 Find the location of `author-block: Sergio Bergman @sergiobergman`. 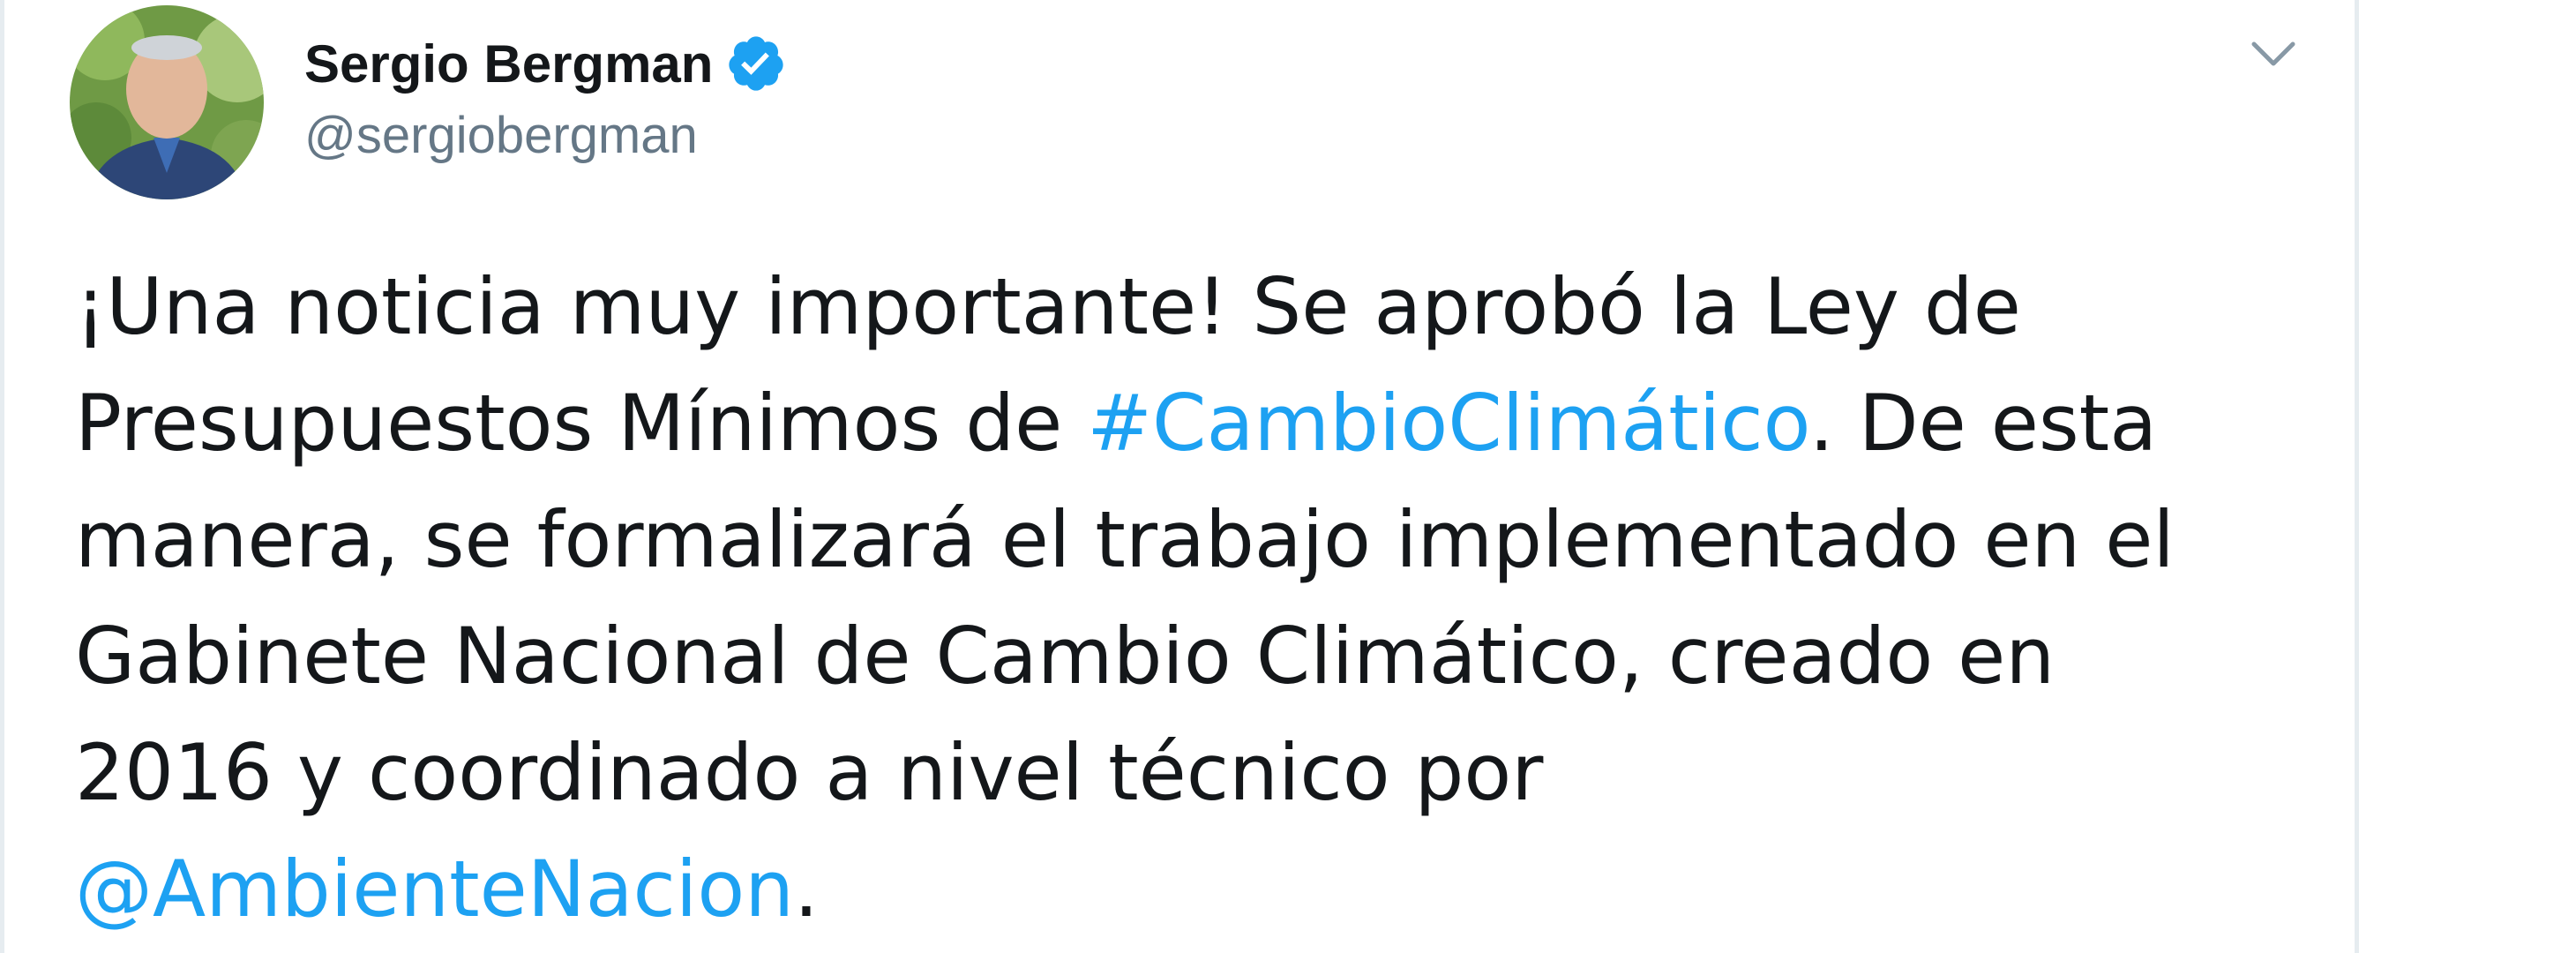

author-block: Sergio Bergman @sergiobergman is located at coordinates (546, 95).